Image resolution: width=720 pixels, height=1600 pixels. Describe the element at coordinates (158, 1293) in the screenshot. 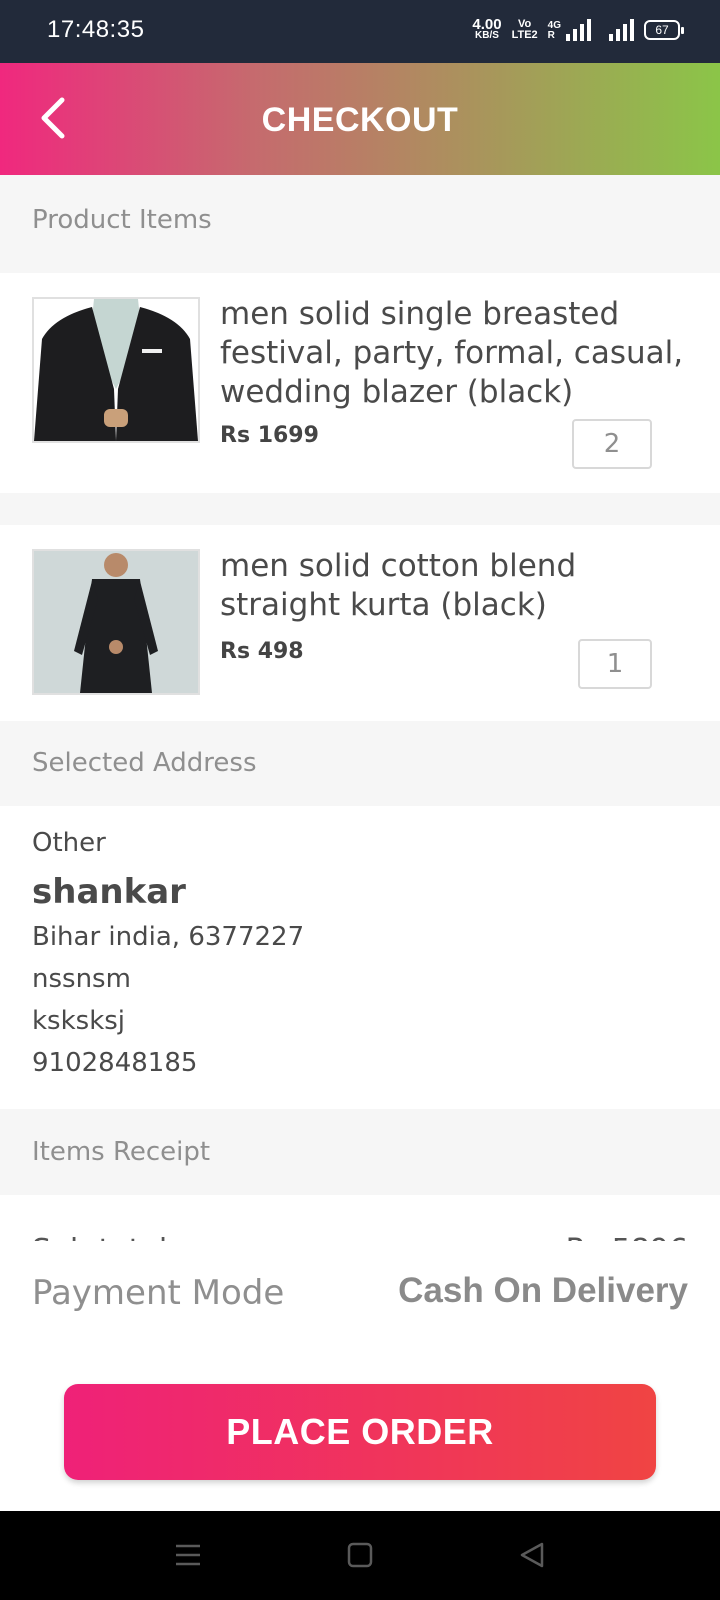

I see `payment-mode-label: Payment Mode` at that location.